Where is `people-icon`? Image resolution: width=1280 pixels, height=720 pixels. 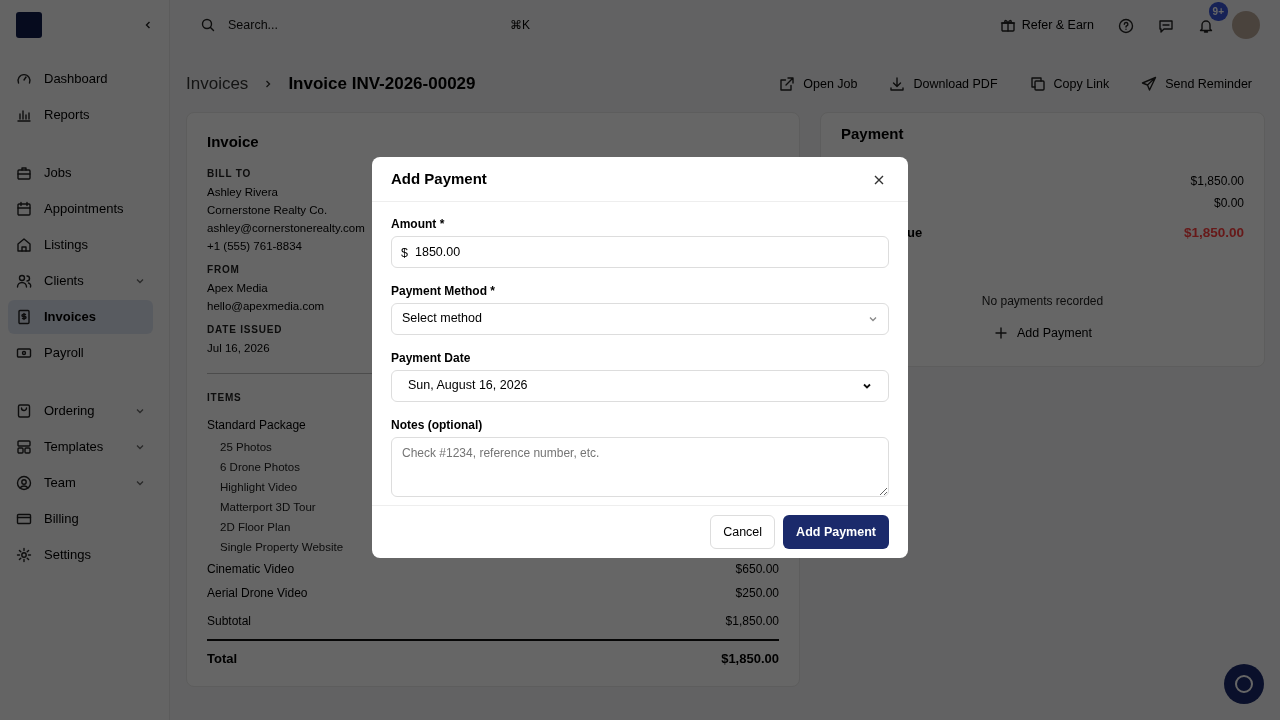 people-icon is located at coordinates (24, 281).